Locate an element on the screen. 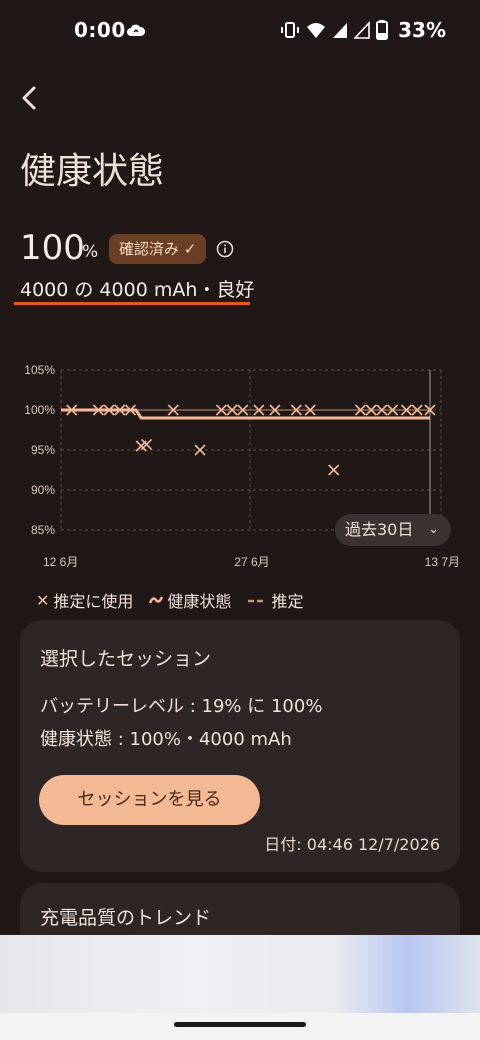  y-tick-label: 100% is located at coordinates (39, 410).